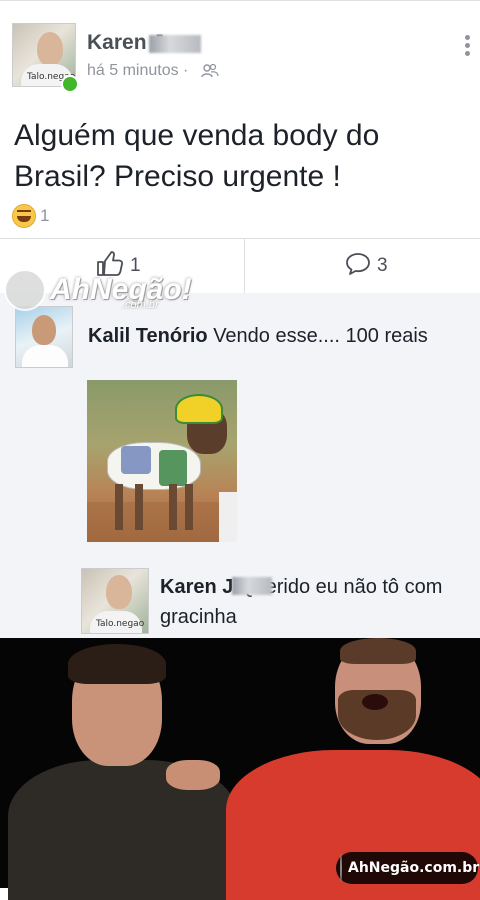 The image size is (480, 900). Describe the element at coordinates (120, 624) in the screenshot. I see `avatar-tag: Talo.negao` at that location.